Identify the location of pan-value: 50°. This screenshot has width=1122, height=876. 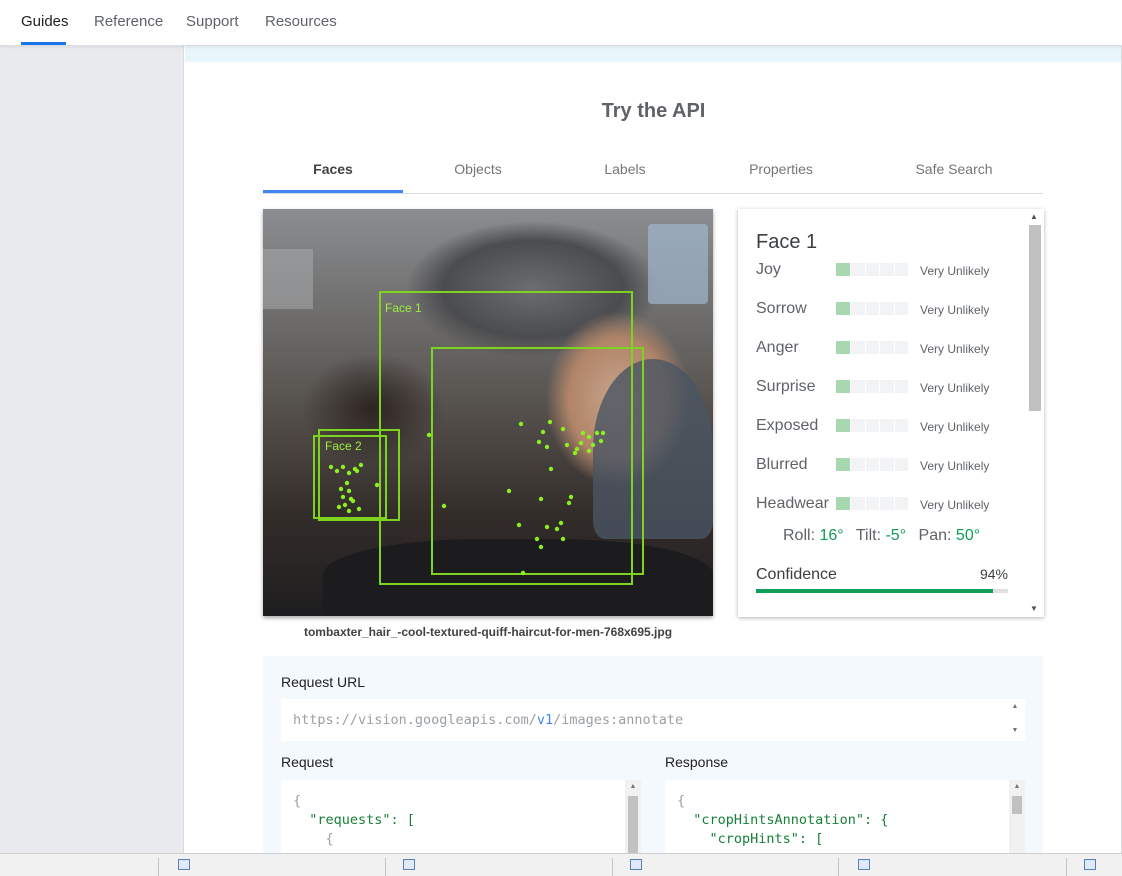
(968, 535).